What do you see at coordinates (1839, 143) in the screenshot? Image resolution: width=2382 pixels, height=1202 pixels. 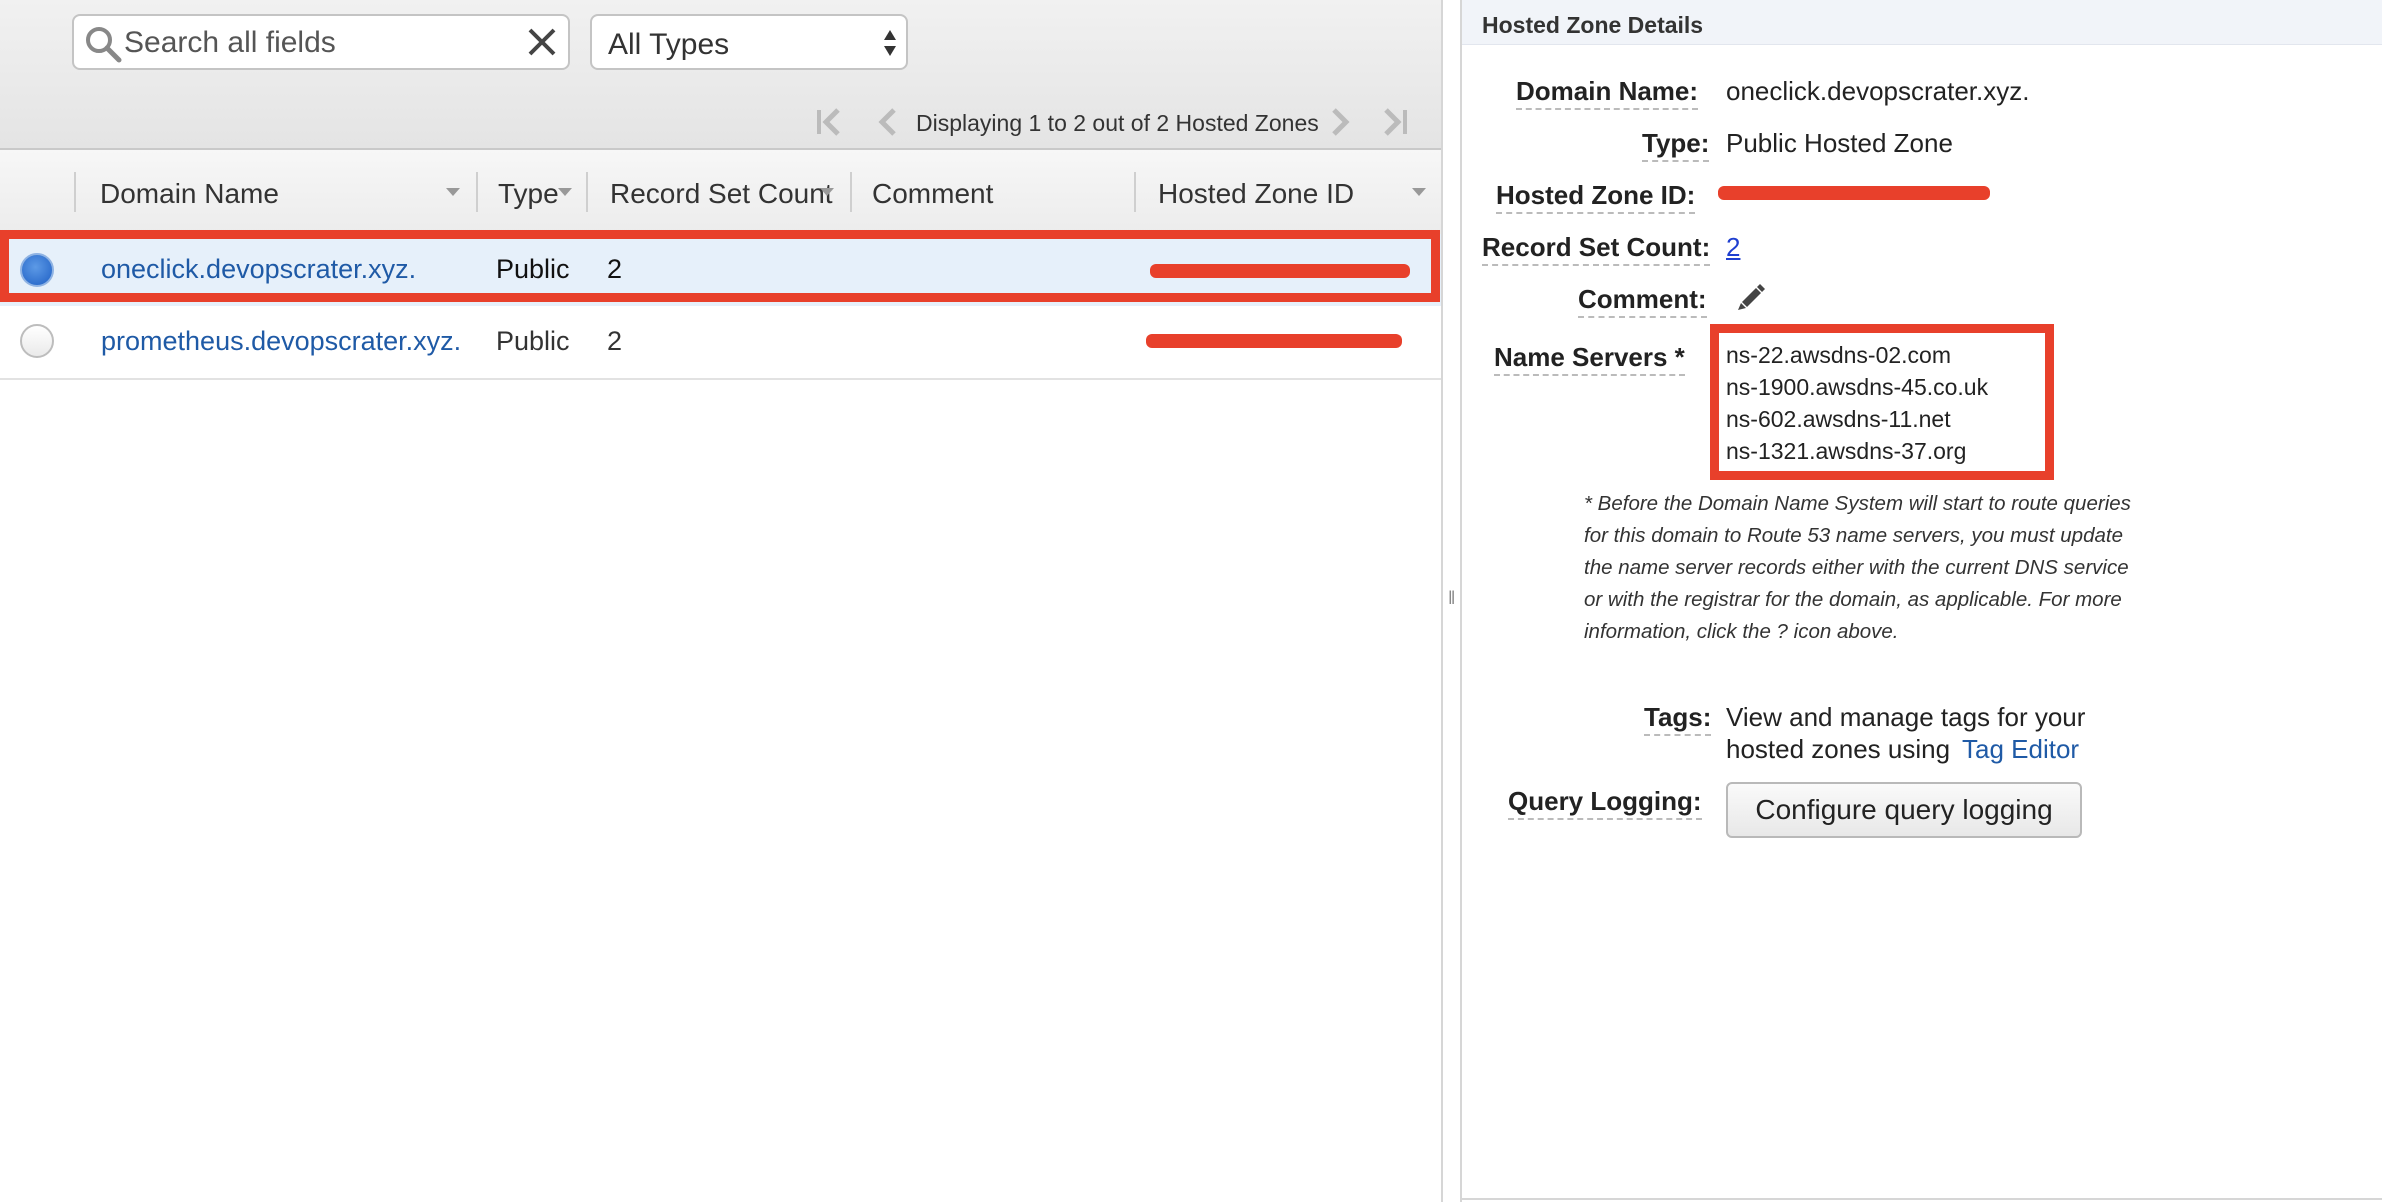 I see `type-value: Public Hosted Zone` at bounding box center [1839, 143].